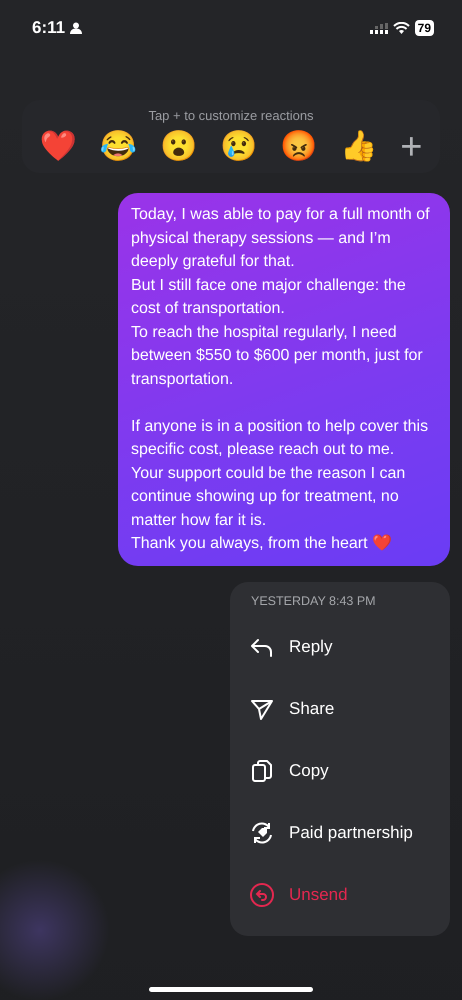 The width and height of the screenshot is (462, 1000). What do you see at coordinates (281, 238) in the screenshot?
I see `message-text: Today, I was able to pay for a full month of physical therapy sessions — and I’m deeply grateful for that.` at bounding box center [281, 238].